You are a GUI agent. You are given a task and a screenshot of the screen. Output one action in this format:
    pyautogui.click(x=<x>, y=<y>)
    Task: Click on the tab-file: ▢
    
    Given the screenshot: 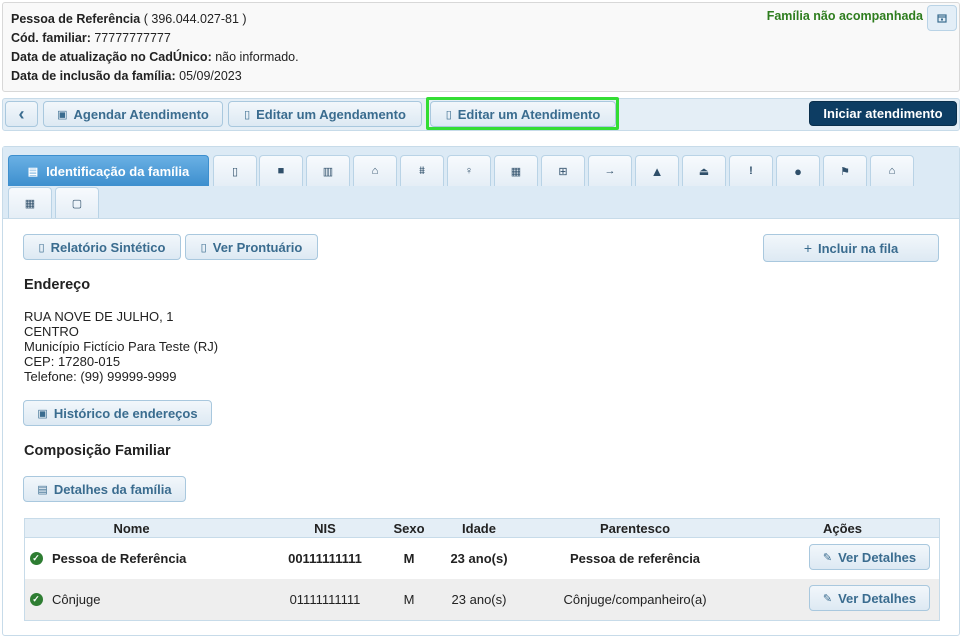 What is the action you would take?
    pyautogui.click(x=77, y=202)
    